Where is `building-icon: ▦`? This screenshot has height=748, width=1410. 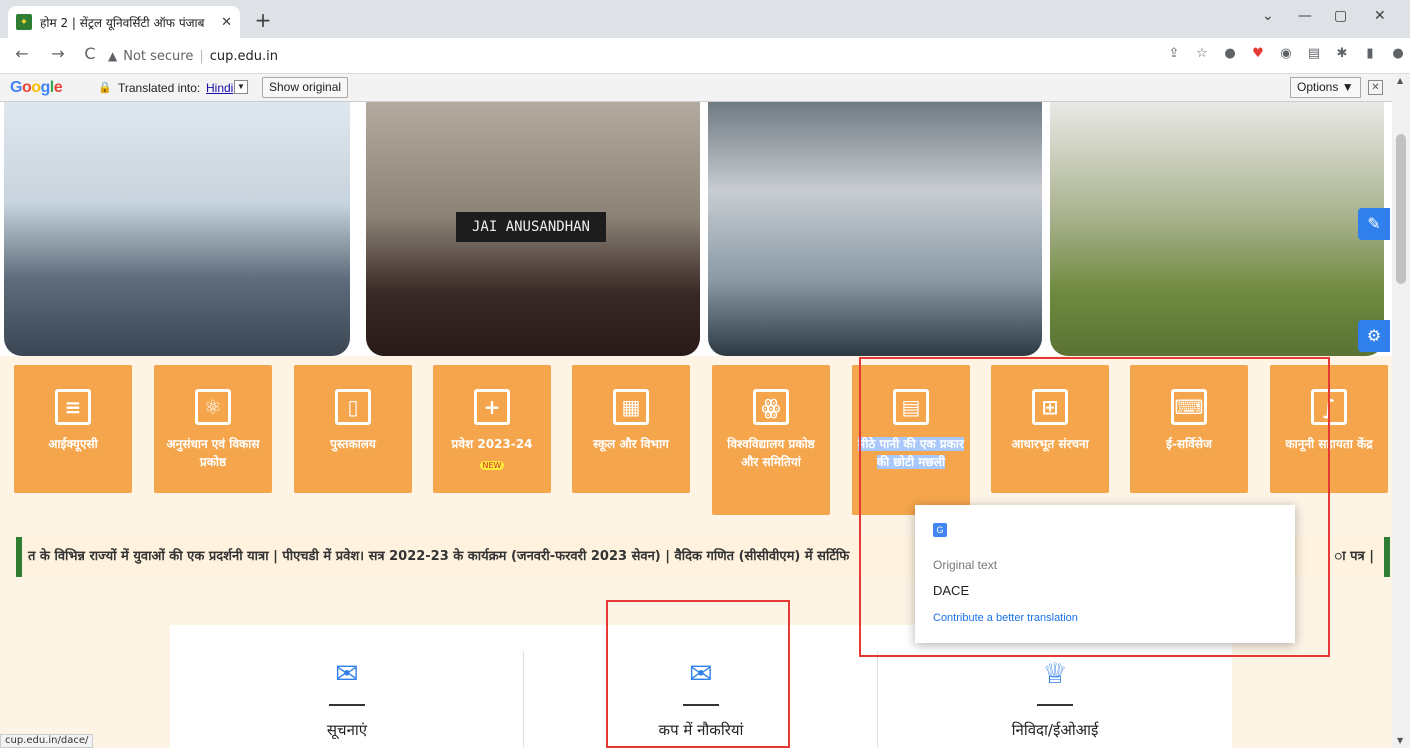
building-icon: ▦ is located at coordinates (631, 407).